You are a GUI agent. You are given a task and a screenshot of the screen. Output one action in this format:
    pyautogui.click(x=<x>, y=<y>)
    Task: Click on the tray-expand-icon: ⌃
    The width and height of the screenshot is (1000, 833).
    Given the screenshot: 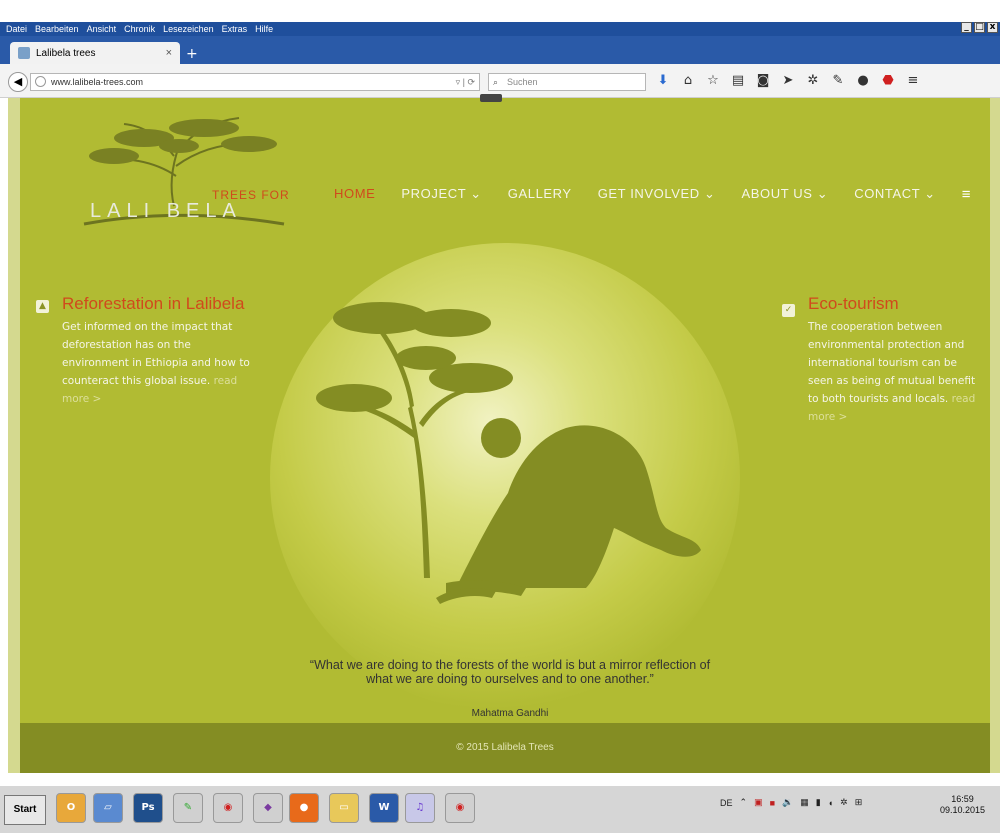 What is the action you would take?
    pyautogui.click(x=744, y=802)
    